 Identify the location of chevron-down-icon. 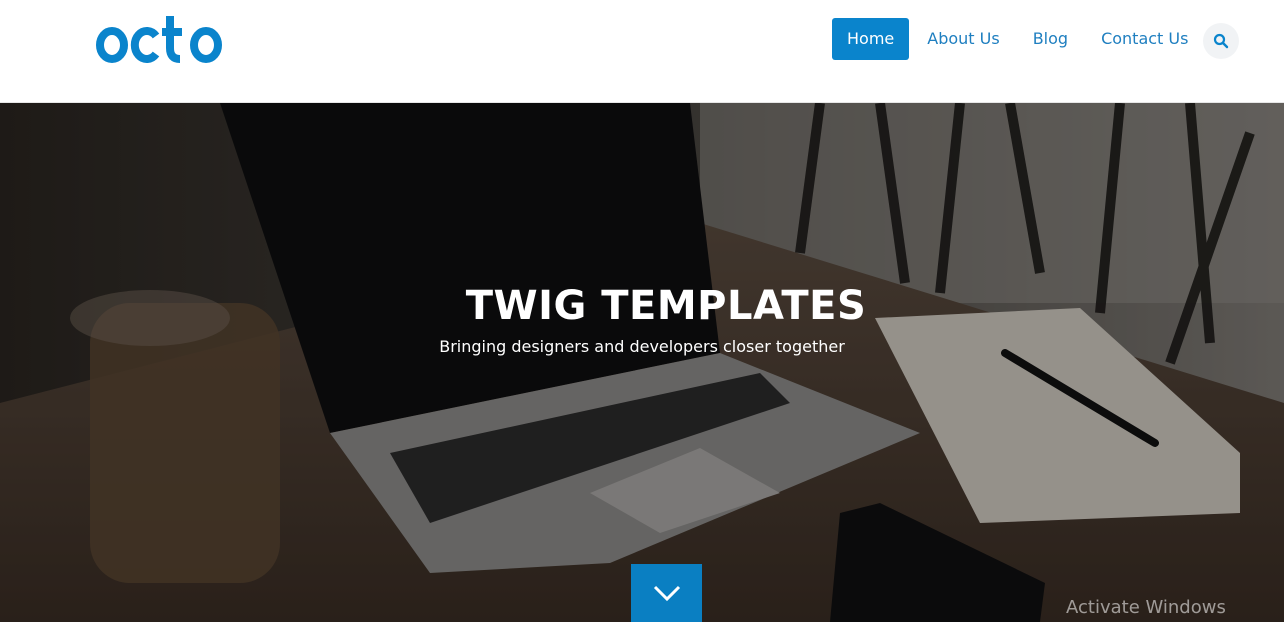
(666, 593).